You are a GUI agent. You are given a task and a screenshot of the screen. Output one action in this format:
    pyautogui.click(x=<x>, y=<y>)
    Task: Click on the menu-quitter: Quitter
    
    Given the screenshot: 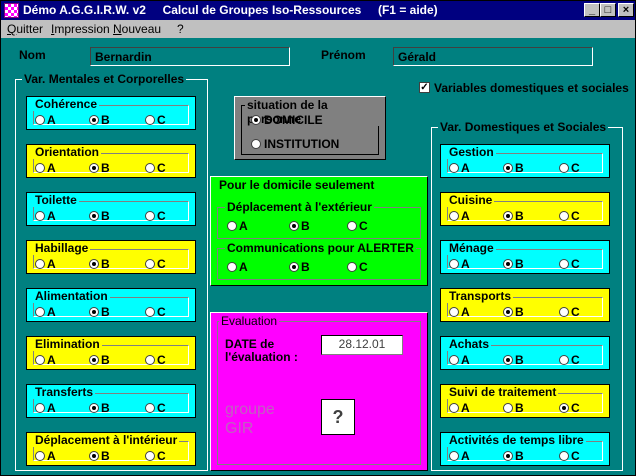 What is the action you would take?
    pyautogui.click(x=25, y=29)
    